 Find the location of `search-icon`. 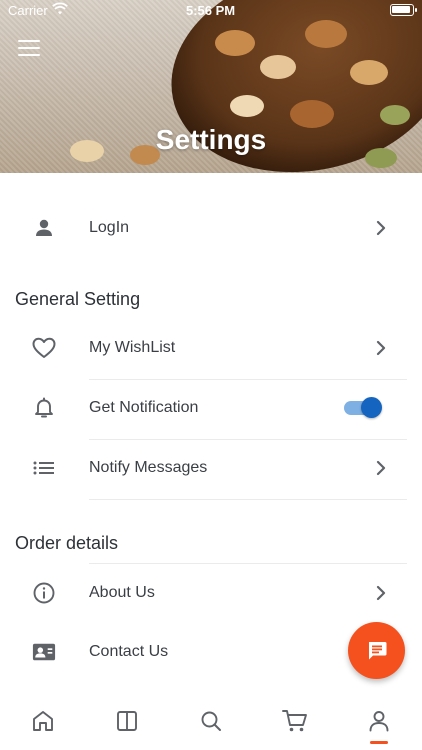

search-icon is located at coordinates (211, 721).